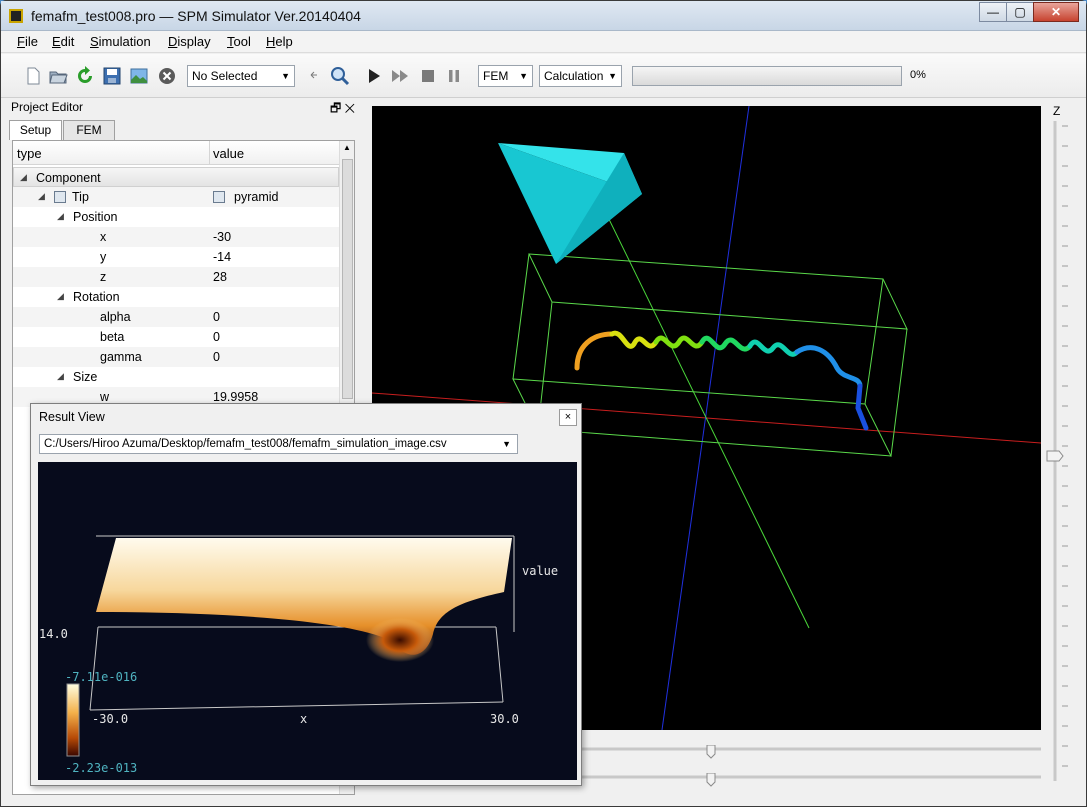  I want to click on colorbar-max-label: -7.11e-016, so click(101, 677).